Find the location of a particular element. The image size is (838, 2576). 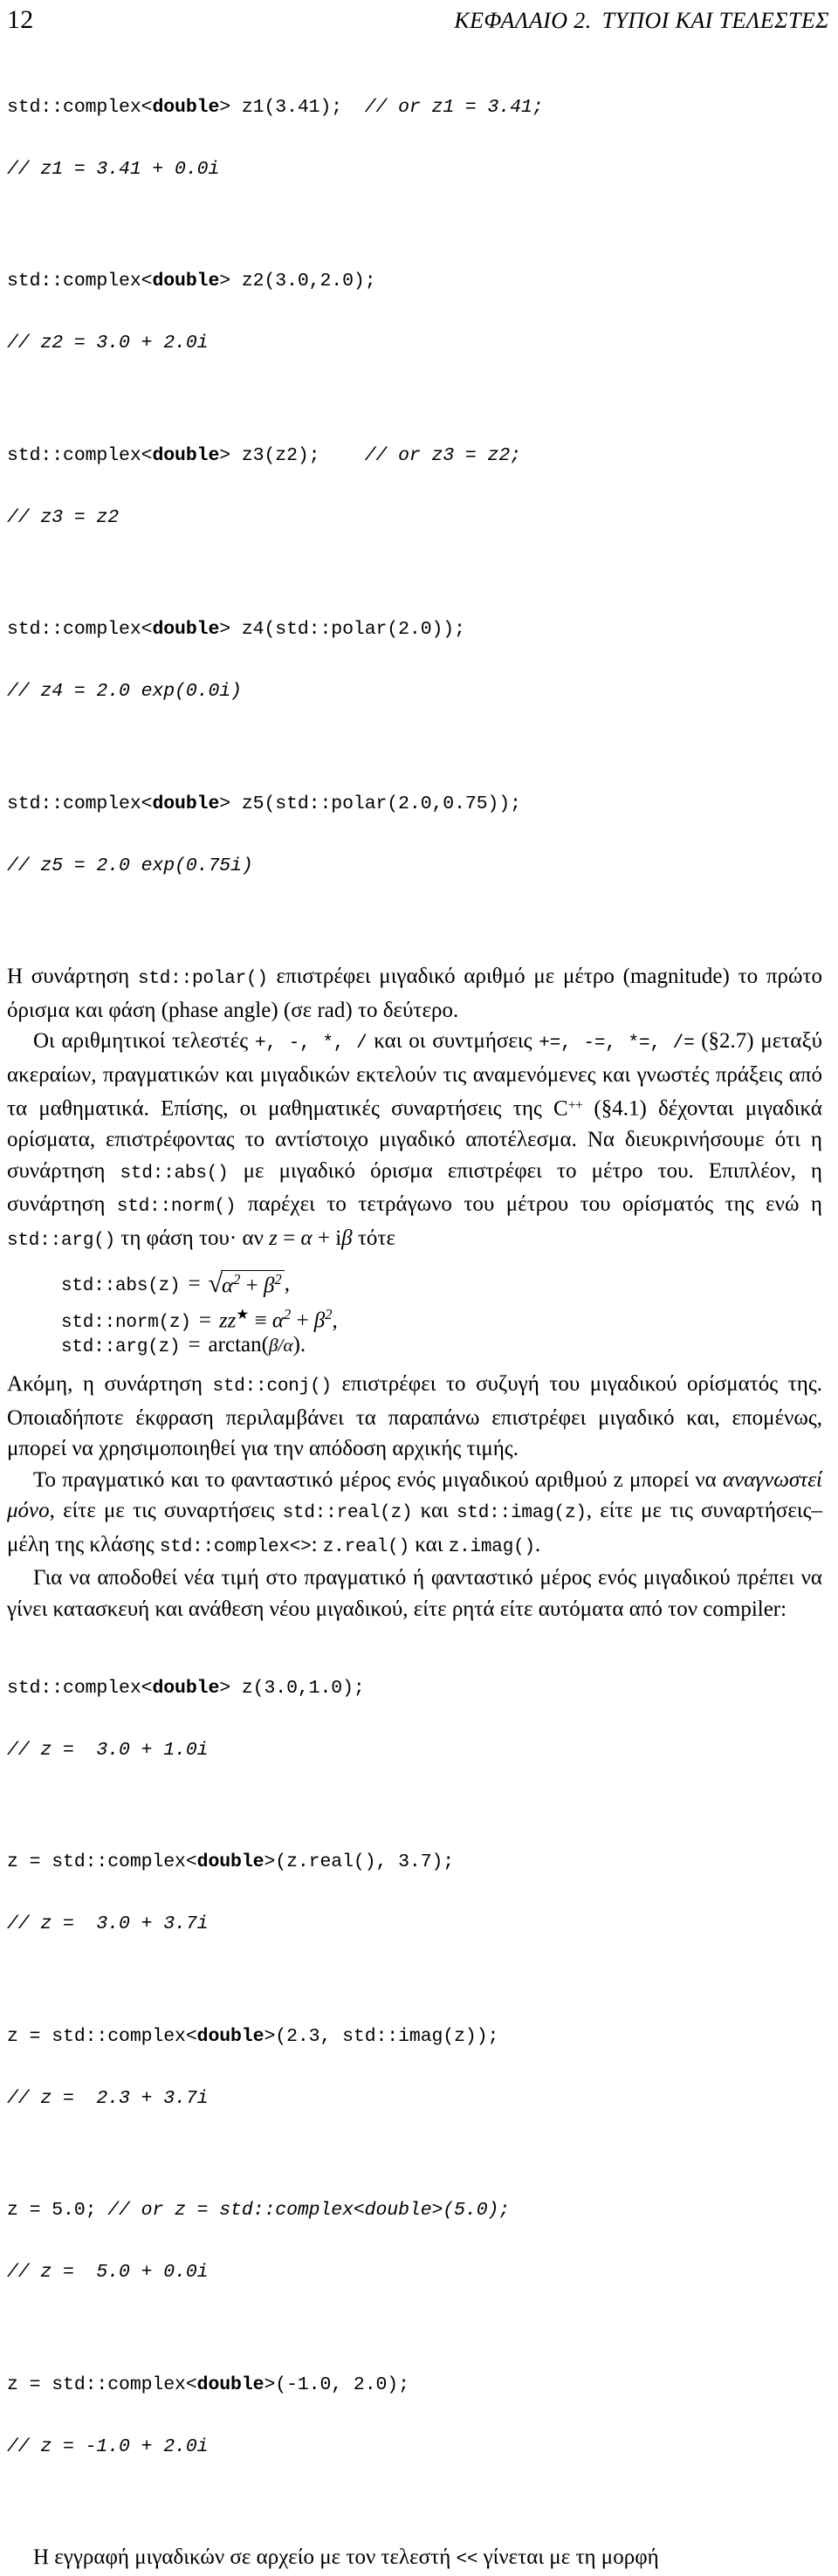

prose-text: , είτε με τις συναρτήσεις is located at coordinates (166, 1511).